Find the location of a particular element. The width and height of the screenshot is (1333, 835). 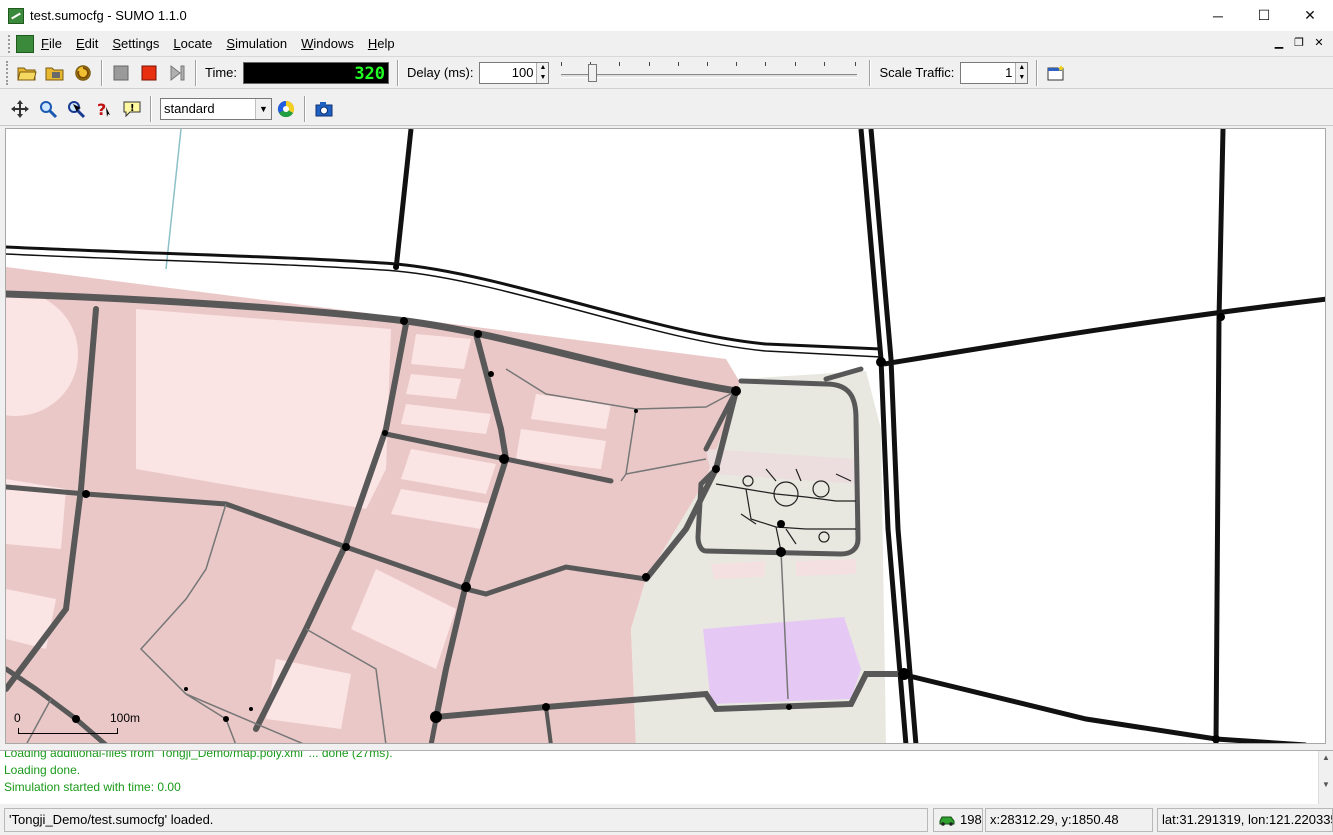

scroll-down-icon: ▼ is located at coordinates (1326, 784).